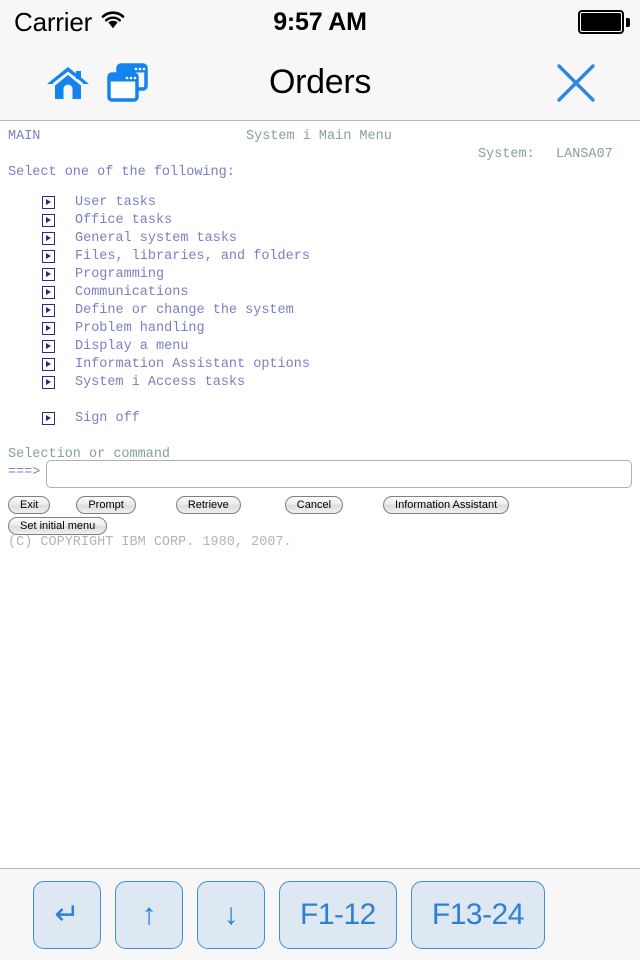 This screenshot has width=640, height=960. I want to click on page-down-key: ↓, so click(231, 914).